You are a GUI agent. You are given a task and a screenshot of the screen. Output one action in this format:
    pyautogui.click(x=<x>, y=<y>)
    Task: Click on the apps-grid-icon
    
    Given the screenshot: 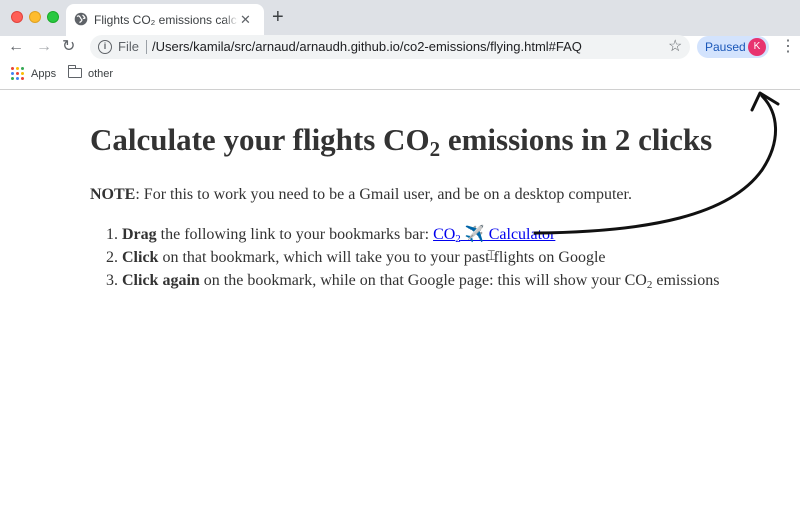 What is the action you would take?
    pyautogui.click(x=17, y=73)
    